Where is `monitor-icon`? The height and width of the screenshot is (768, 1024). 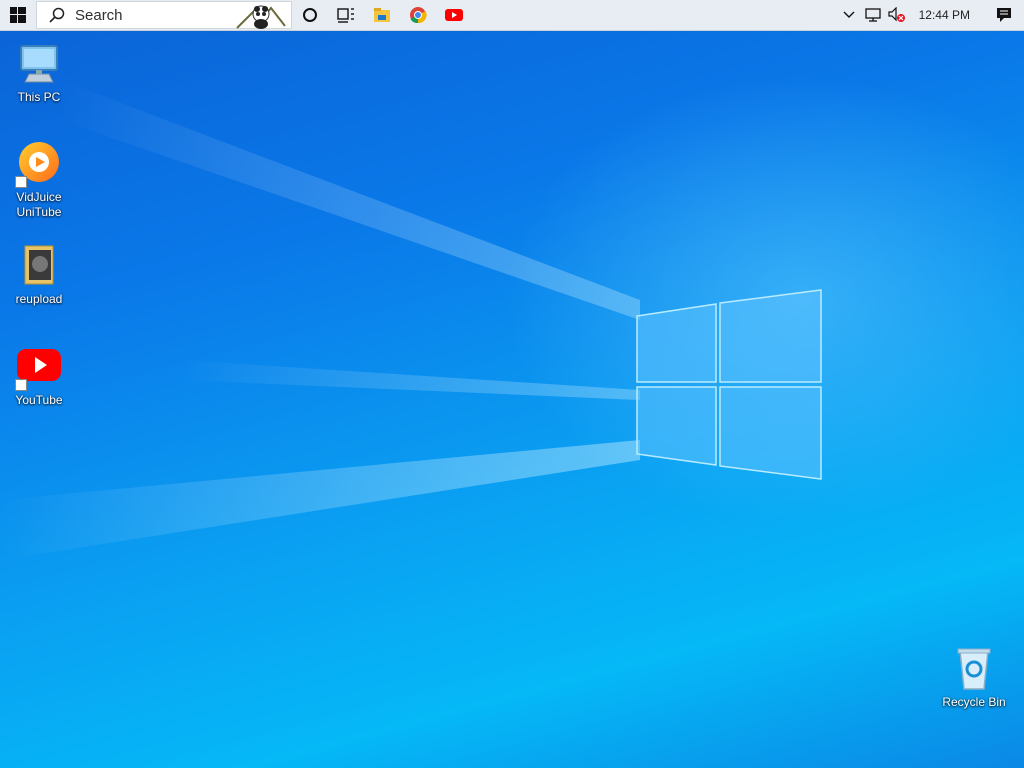 monitor-icon is located at coordinates (39, 64).